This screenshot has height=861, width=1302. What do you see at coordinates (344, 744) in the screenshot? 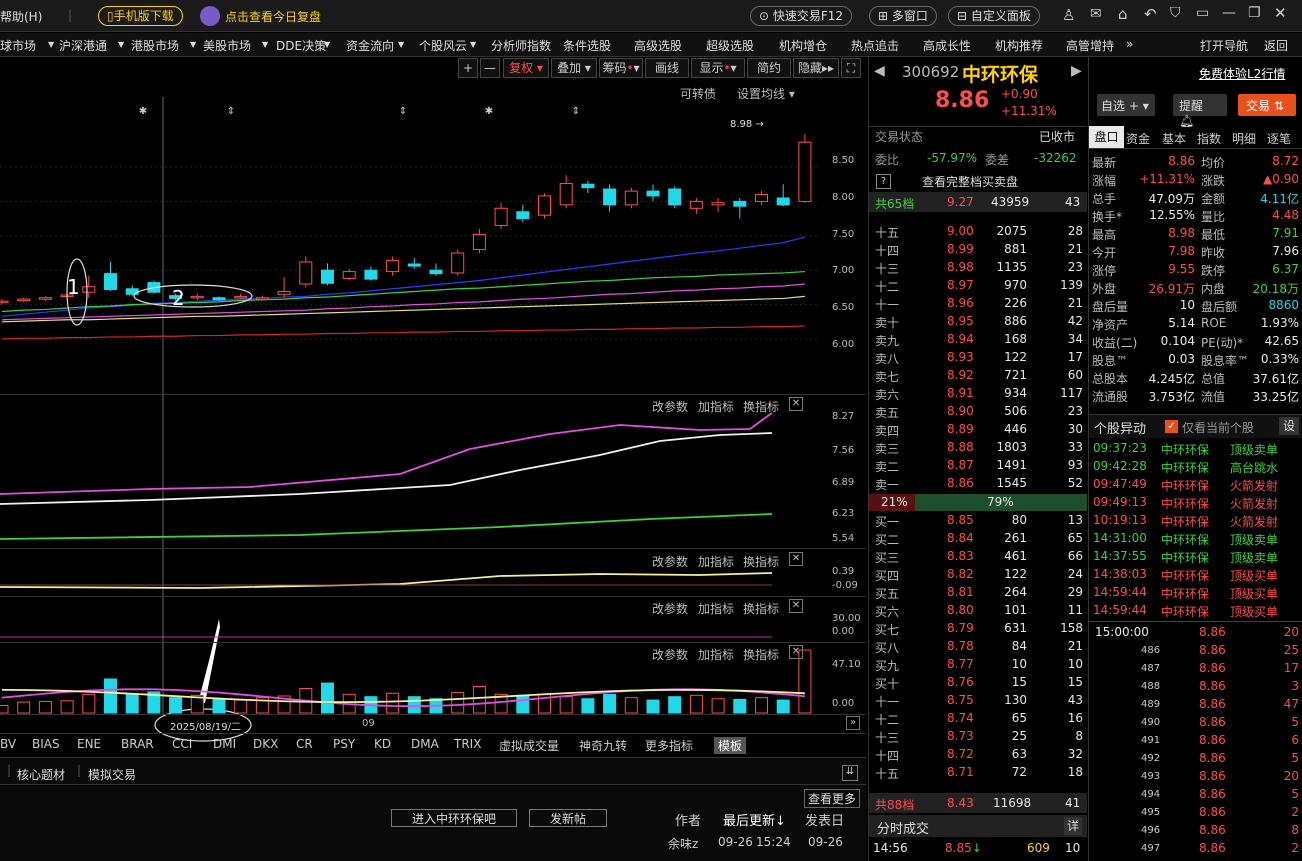
I see `indicator-tab: PSY` at bounding box center [344, 744].